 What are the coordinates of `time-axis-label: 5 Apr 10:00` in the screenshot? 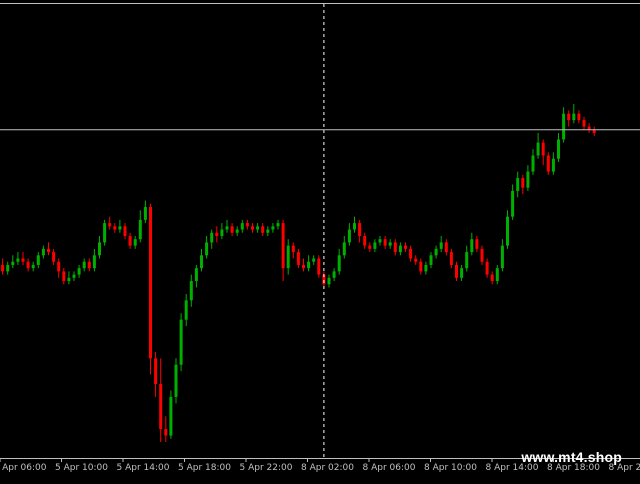 It's located at (81, 468).